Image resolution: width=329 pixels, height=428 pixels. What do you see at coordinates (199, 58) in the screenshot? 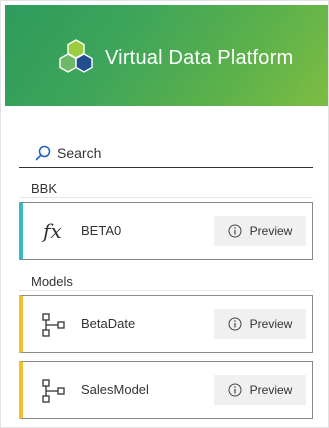
I see `app-title: Virtual Data Platform` at bounding box center [199, 58].